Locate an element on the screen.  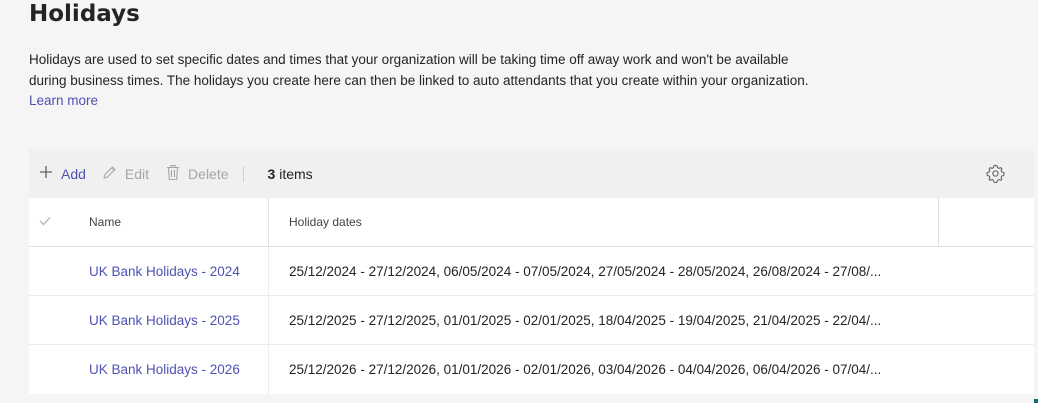
holiday-name-link: UK Bank Holidays - 2024 is located at coordinates (179, 271).